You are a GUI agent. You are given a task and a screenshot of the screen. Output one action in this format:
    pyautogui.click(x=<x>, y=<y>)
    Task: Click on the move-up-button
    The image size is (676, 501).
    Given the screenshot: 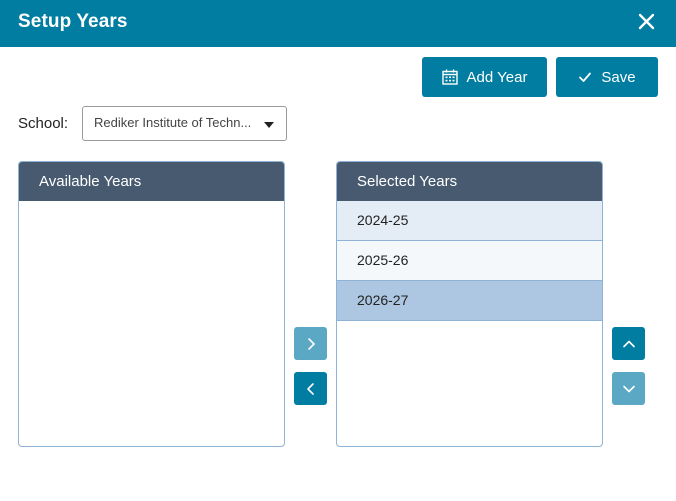 What is the action you would take?
    pyautogui.click(x=628, y=343)
    